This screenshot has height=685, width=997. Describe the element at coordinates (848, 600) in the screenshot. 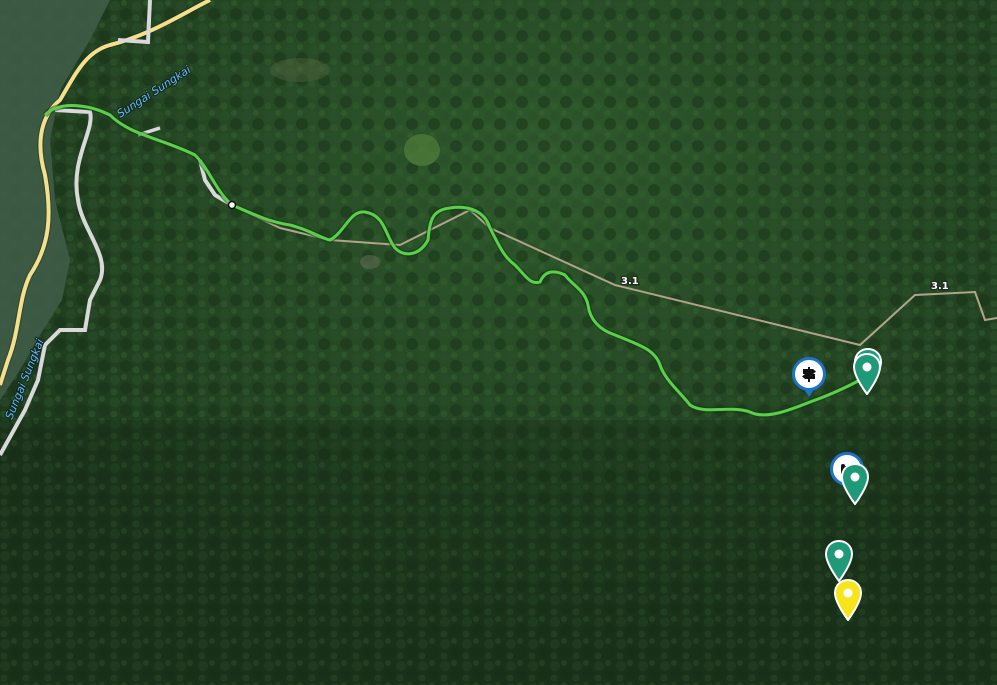

I see `destination-marker` at that location.